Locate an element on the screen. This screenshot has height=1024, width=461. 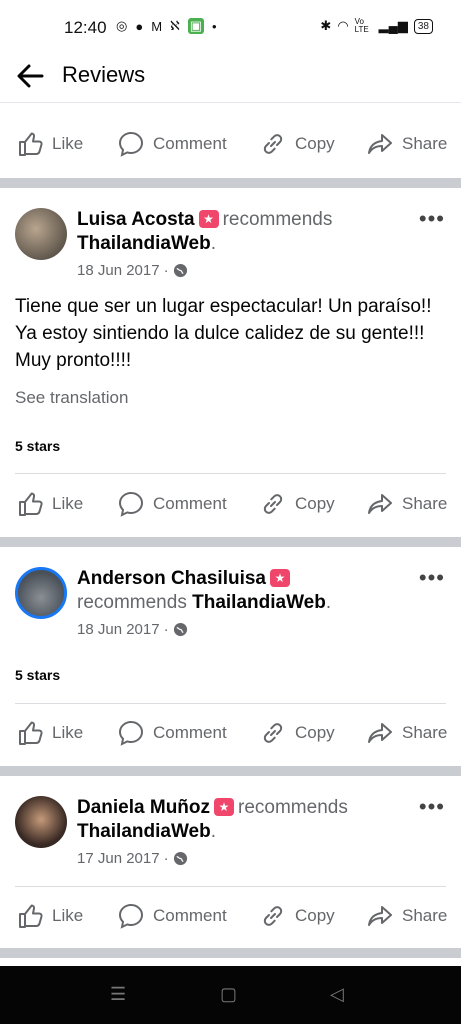
battery-icon: 38 is located at coordinates (423, 26).